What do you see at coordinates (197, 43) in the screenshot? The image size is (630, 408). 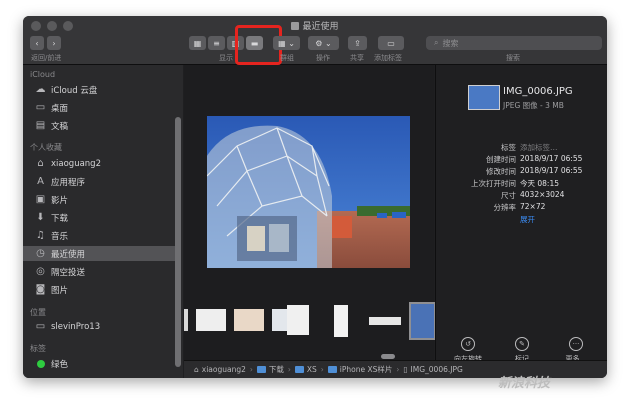 I see `icon-view-button: ▦` at bounding box center [197, 43].